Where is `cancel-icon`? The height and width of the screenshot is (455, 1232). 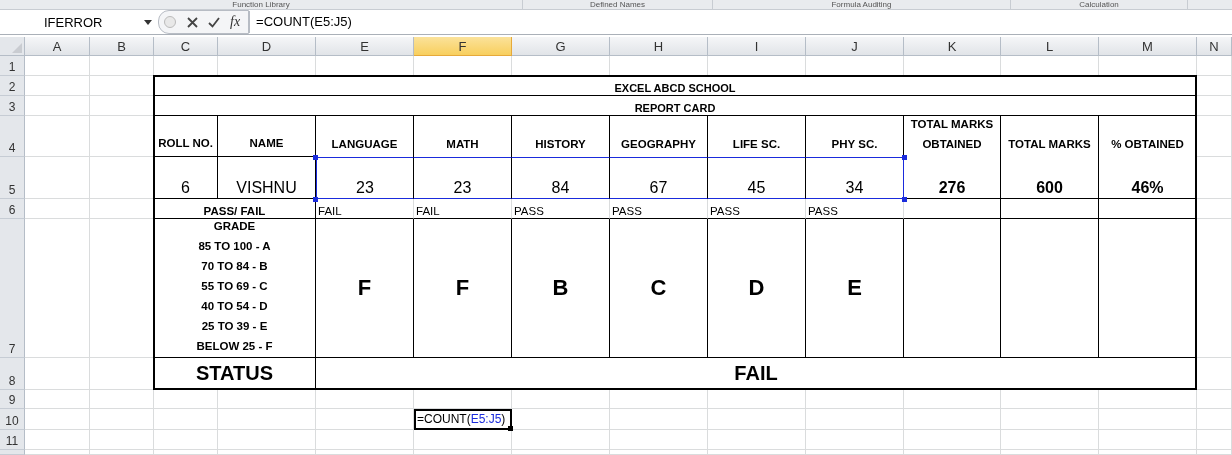
cancel-icon is located at coordinates (192, 22).